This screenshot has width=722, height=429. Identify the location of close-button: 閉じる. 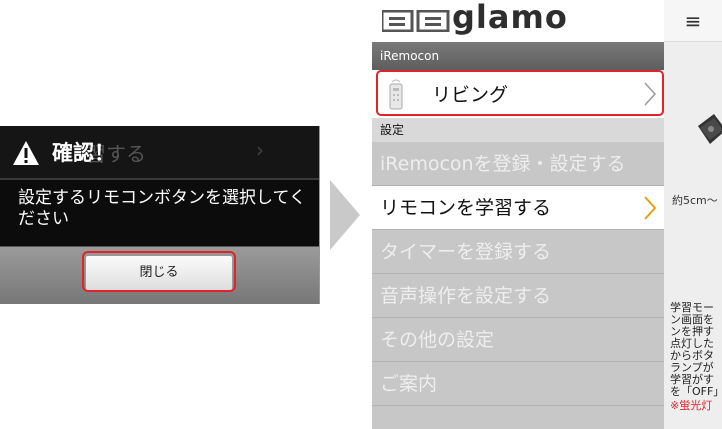
(159, 273).